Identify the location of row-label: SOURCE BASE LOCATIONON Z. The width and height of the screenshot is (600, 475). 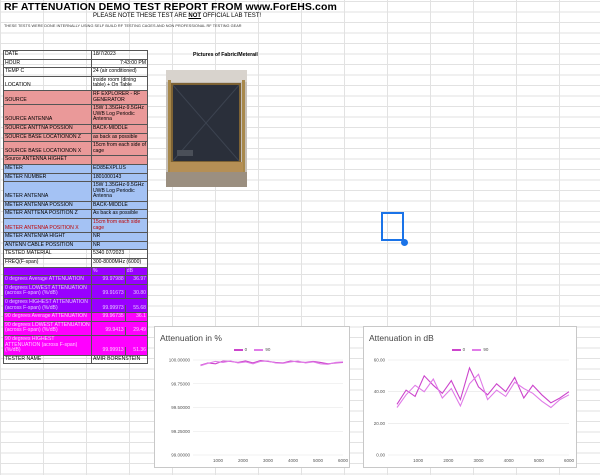
(47, 137).